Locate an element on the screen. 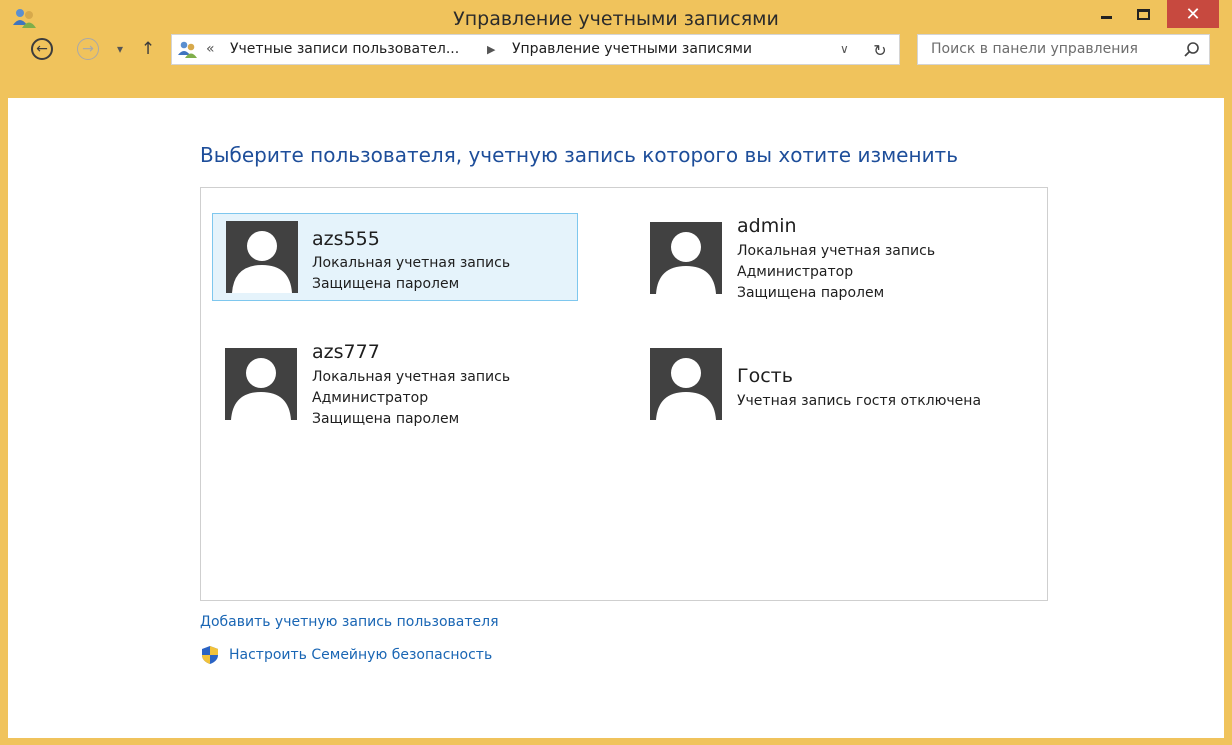  chevron-down-icon: ▾ is located at coordinates (120, 49).